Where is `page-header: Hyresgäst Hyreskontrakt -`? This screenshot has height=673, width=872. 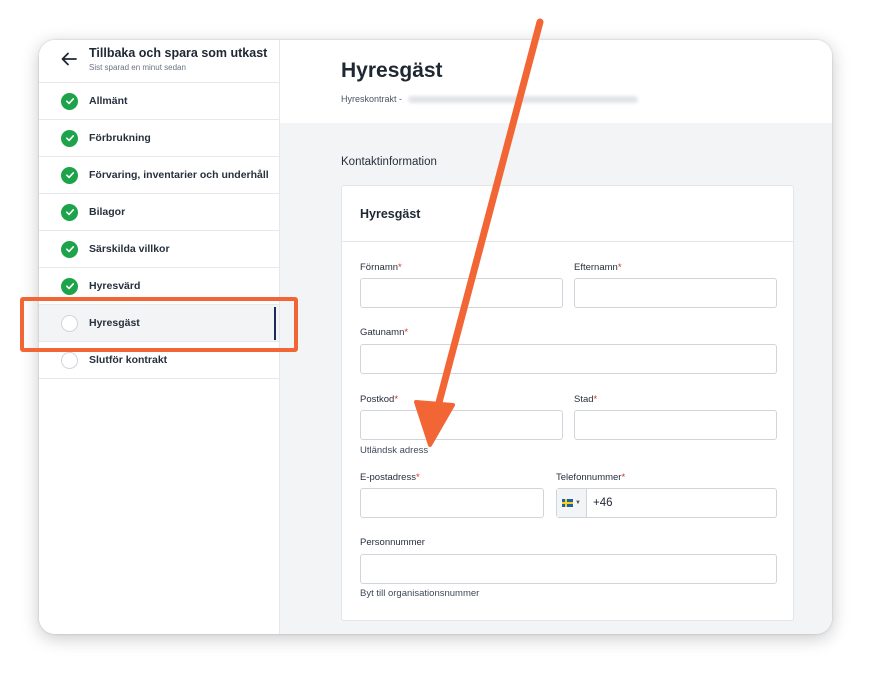 page-header: Hyresgäst Hyreskontrakt - is located at coordinates (556, 81).